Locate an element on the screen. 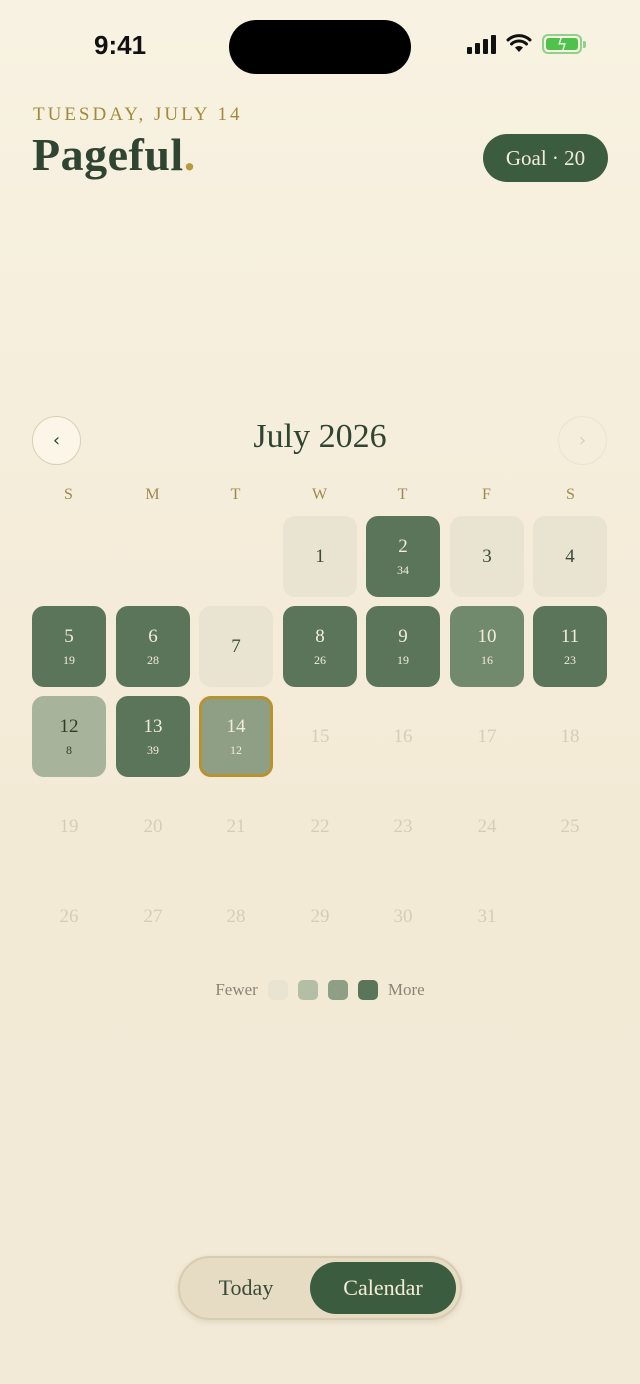 This screenshot has width=640, height=1384. day-number: 8 is located at coordinates (320, 636).